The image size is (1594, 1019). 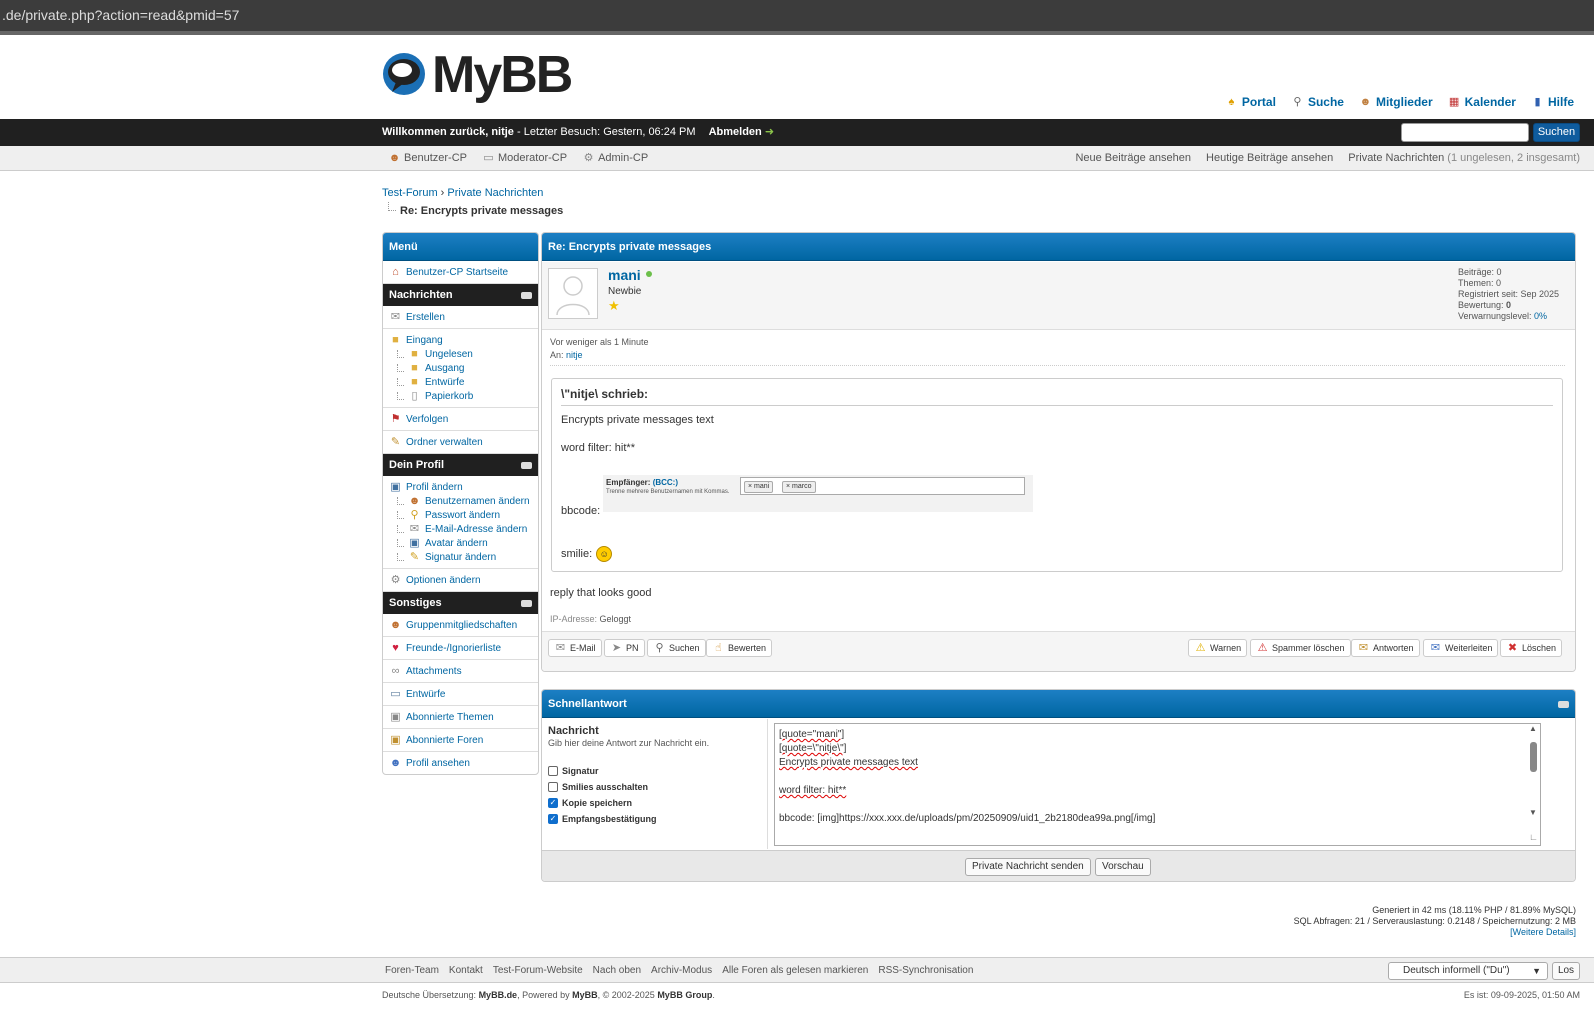 I want to click on sidebar-item-edit-profile: ▣ Profil ändern, so click(x=460, y=487).